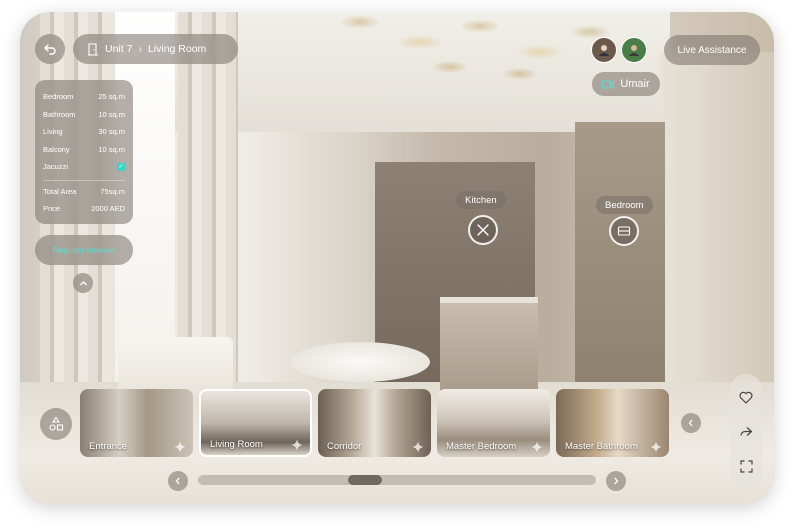  What do you see at coordinates (108, 209) in the screenshot?
I see `summary-value: 2000 AED` at bounding box center [108, 209].